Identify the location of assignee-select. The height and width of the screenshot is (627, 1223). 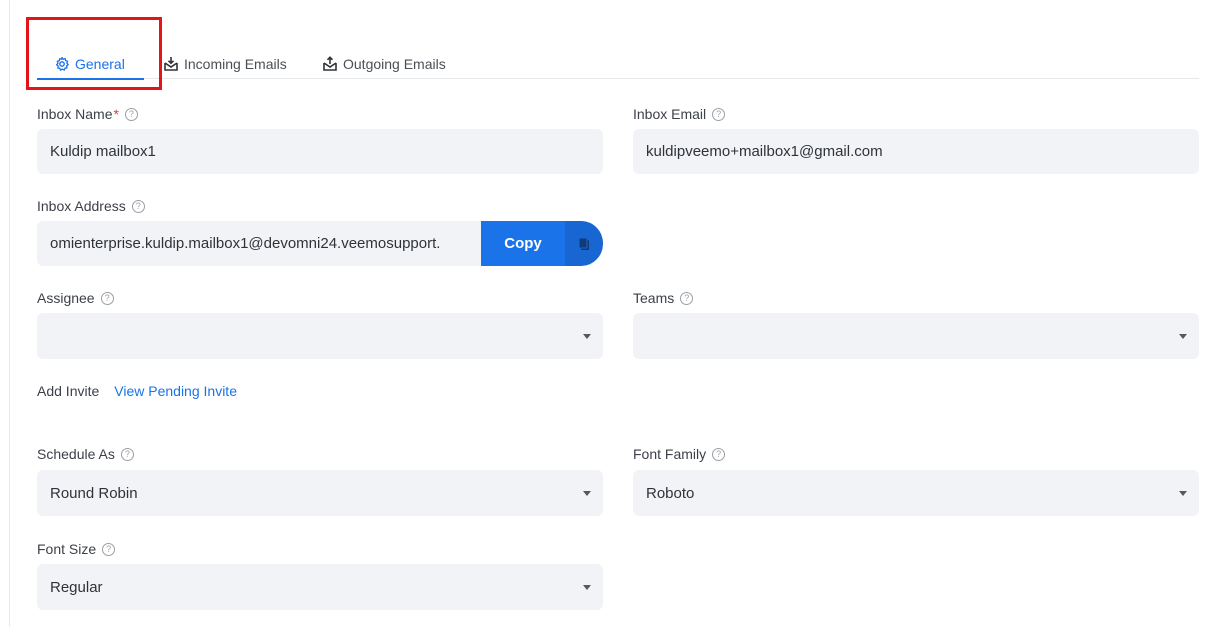
(320, 336).